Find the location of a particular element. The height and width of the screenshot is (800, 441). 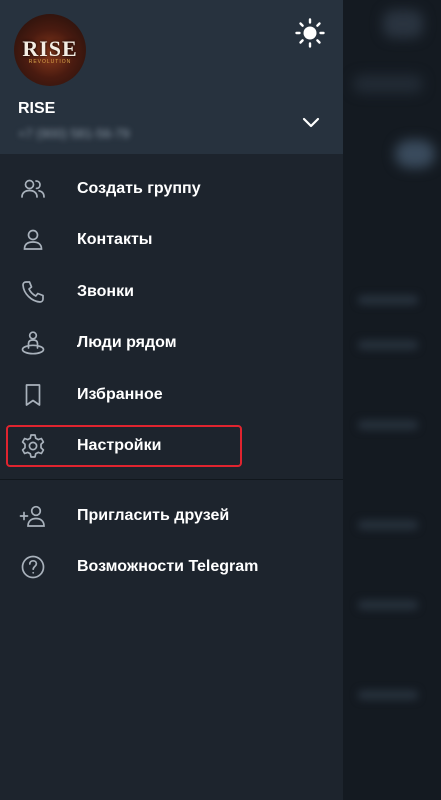

avatar-logo-subtext: REVOLUTION is located at coordinates (50, 62).